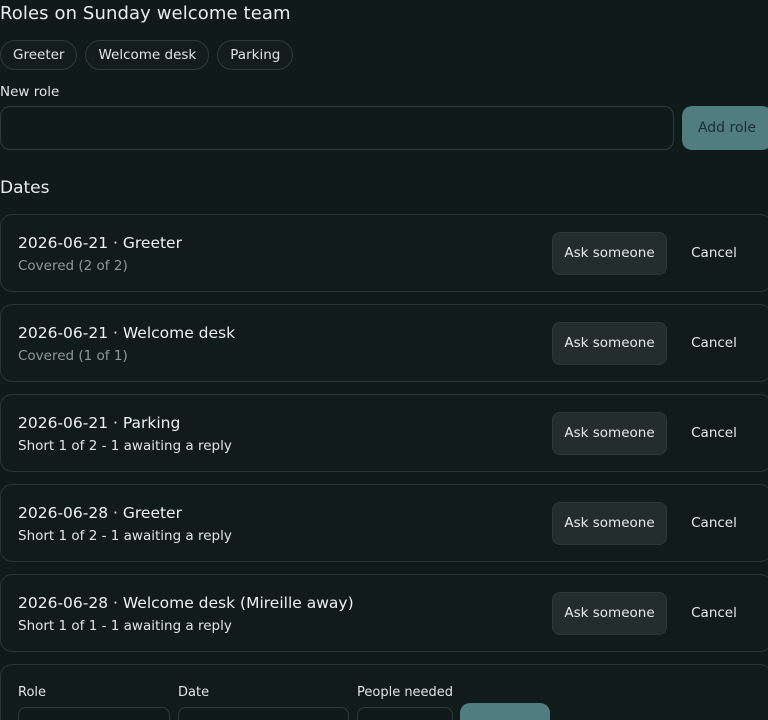 The image size is (768, 720). Describe the element at coordinates (25, 188) in the screenshot. I see `dates-heading: Dates` at that location.